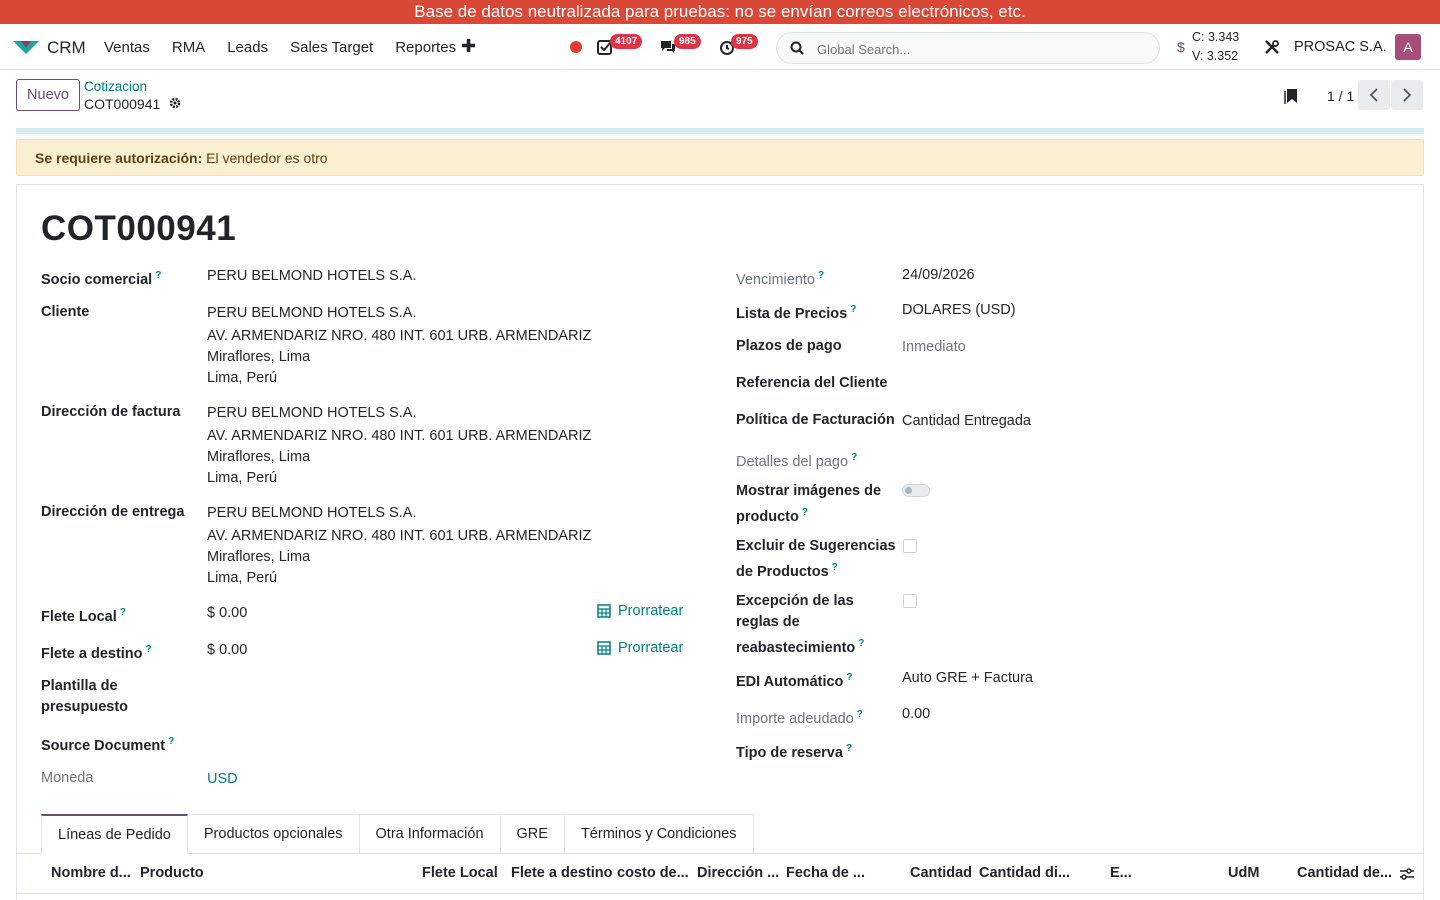 Image resolution: width=1440 pixels, height=900 pixels. I want to click on referencia-label: Referencia del Cliente, so click(812, 383).